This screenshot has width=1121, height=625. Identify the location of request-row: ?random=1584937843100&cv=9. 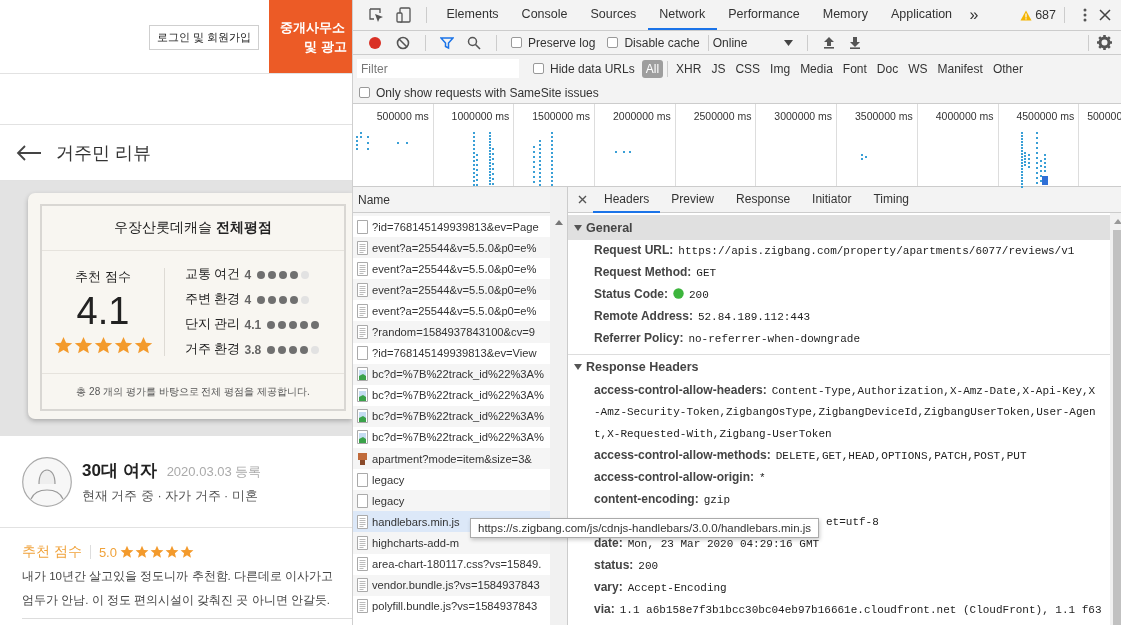
(451, 332).